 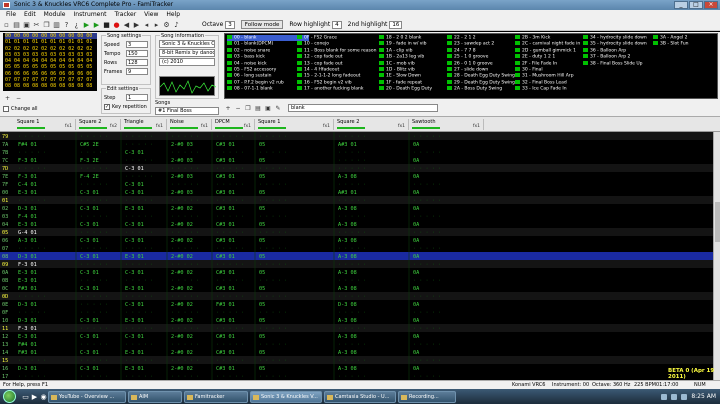 I want to click on show-desktop-icon: ▭, so click(x=25, y=396).